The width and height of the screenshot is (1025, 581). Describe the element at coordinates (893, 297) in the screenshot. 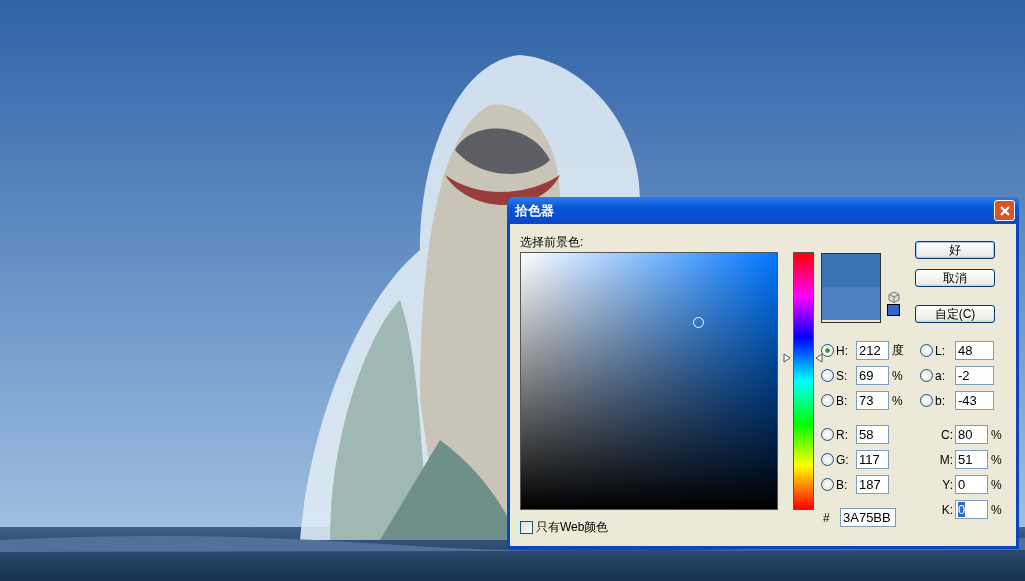

I see `cube-icon` at that location.